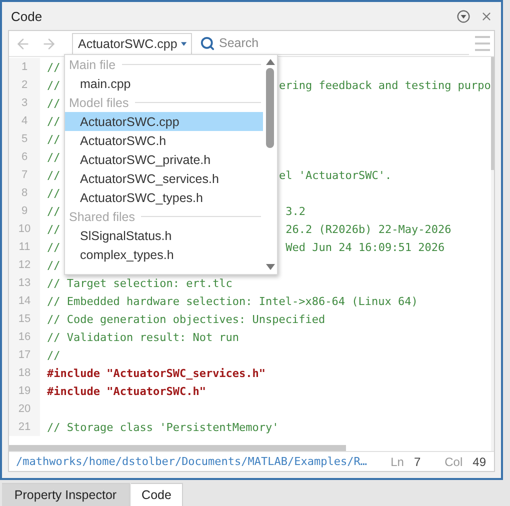  Describe the element at coordinates (368, 229) in the screenshot. I see `code-text: 26.2 (R2026b) 22-May-2026` at that location.